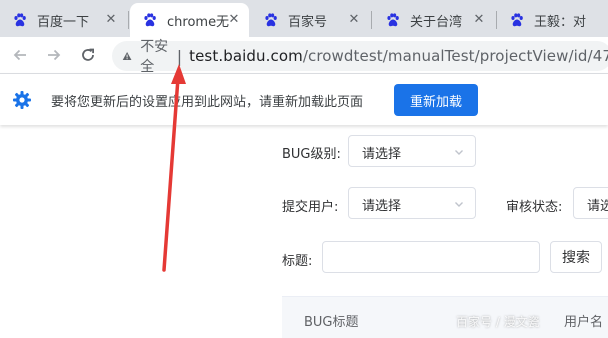 This screenshot has height=338, width=608. What do you see at coordinates (436, 100) in the screenshot?
I see `reload-page-button: 重新加载` at bounding box center [436, 100].